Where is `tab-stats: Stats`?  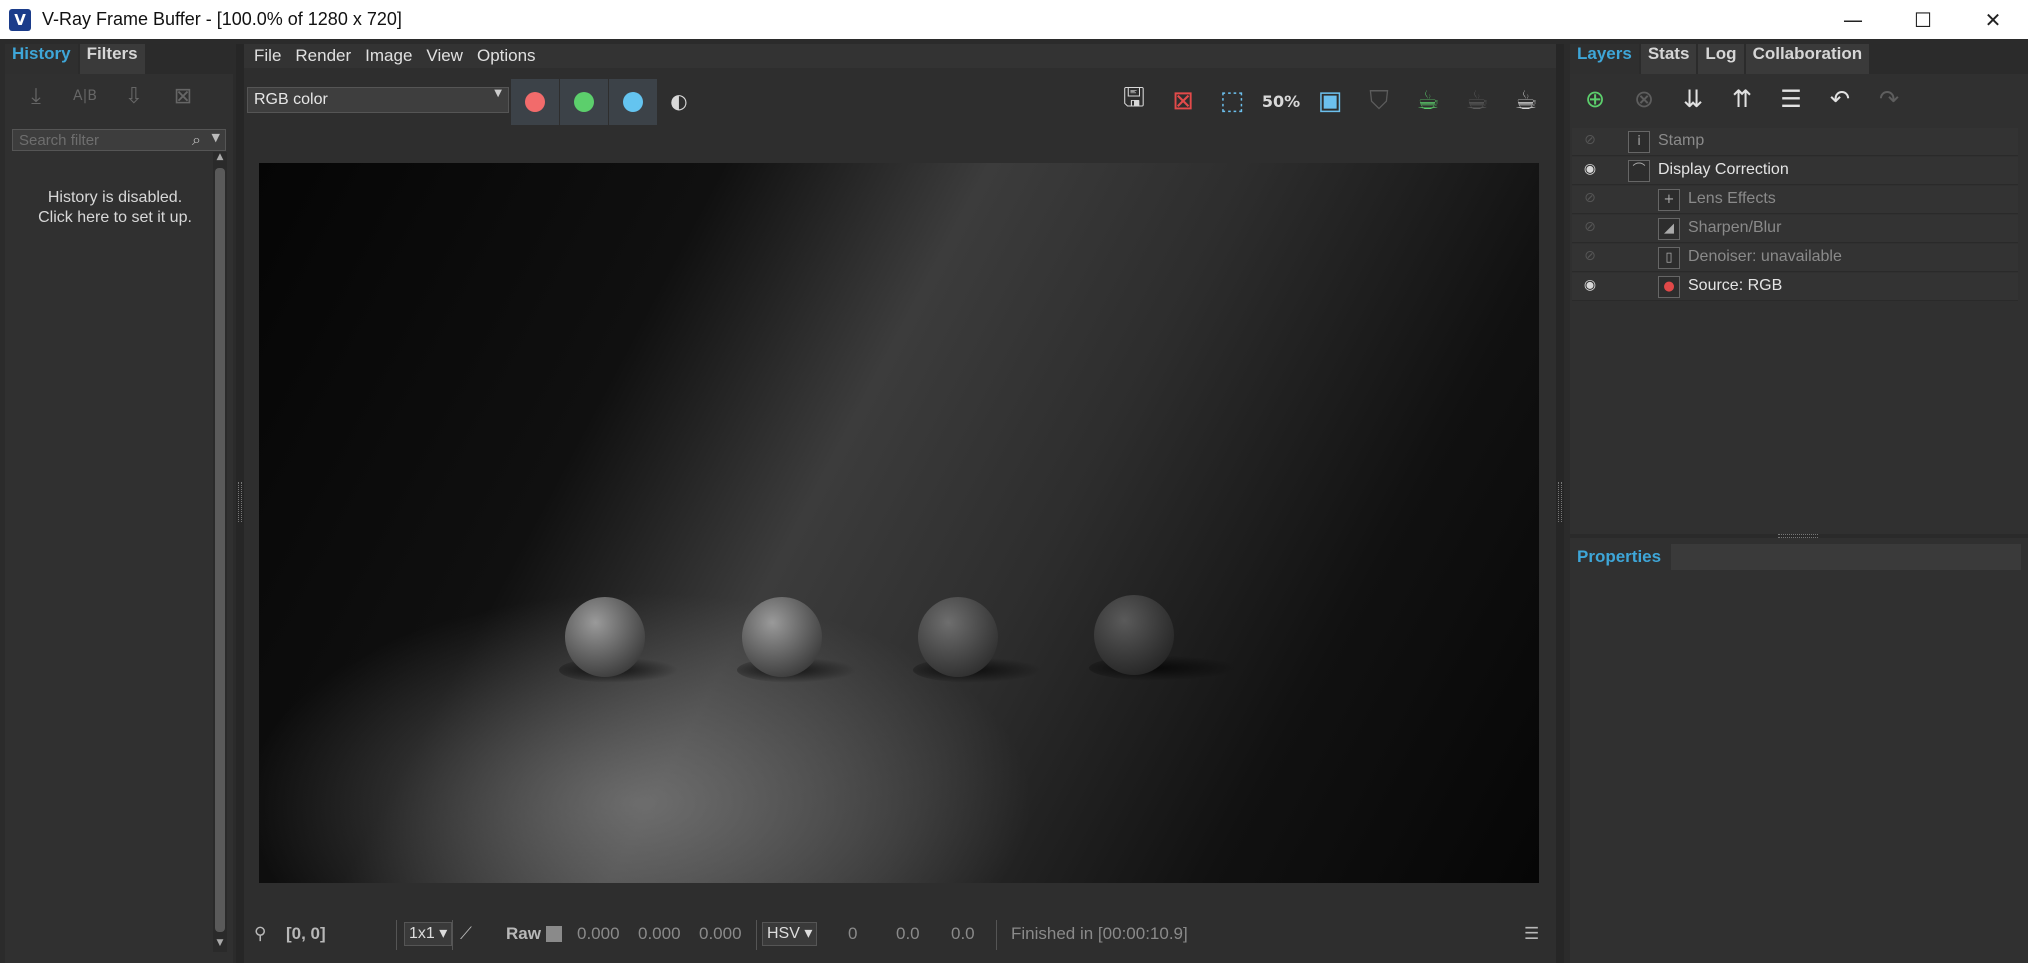 tab-stats: Stats is located at coordinates (1668, 59).